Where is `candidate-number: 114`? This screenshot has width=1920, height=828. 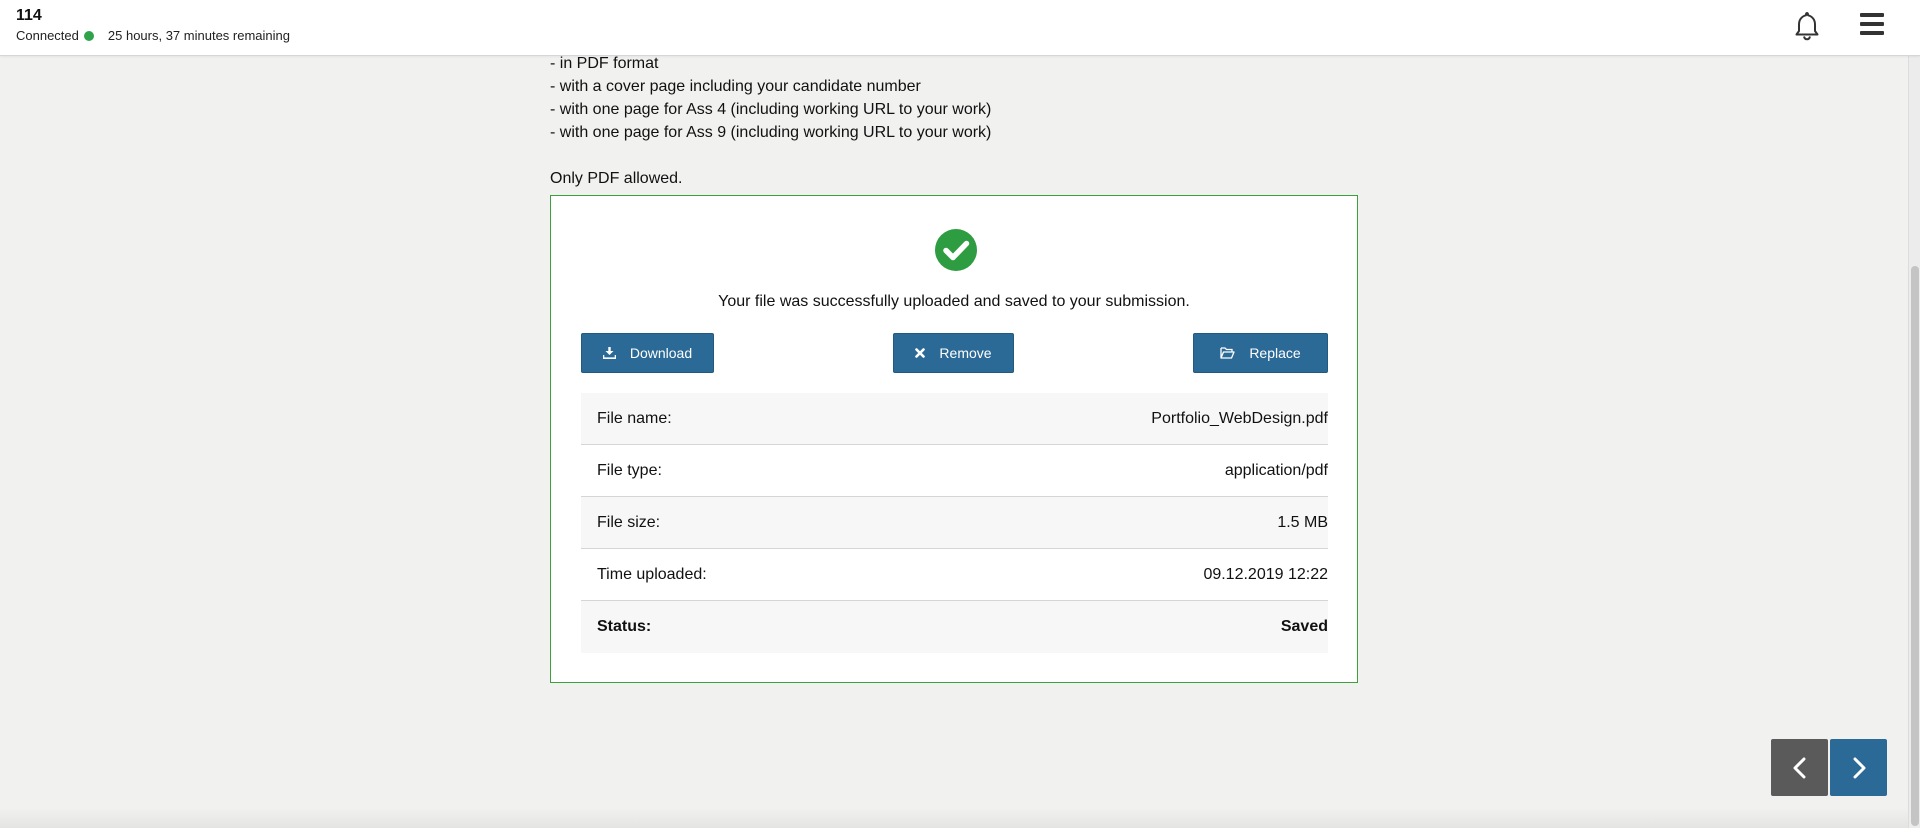
candidate-number: 114 is located at coordinates (29, 15).